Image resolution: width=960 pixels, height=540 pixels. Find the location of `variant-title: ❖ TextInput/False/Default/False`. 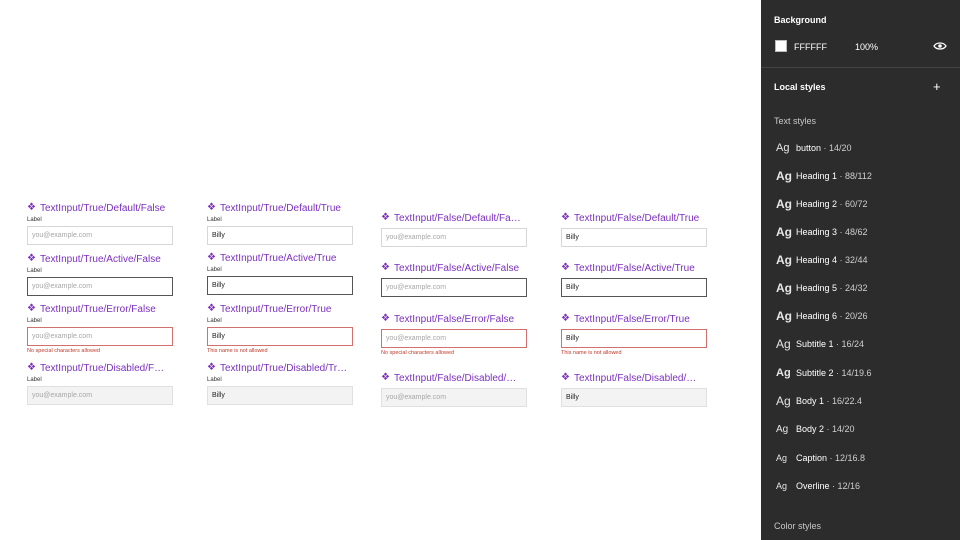

variant-title: ❖ TextInput/False/Default/False is located at coordinates (454, 218).